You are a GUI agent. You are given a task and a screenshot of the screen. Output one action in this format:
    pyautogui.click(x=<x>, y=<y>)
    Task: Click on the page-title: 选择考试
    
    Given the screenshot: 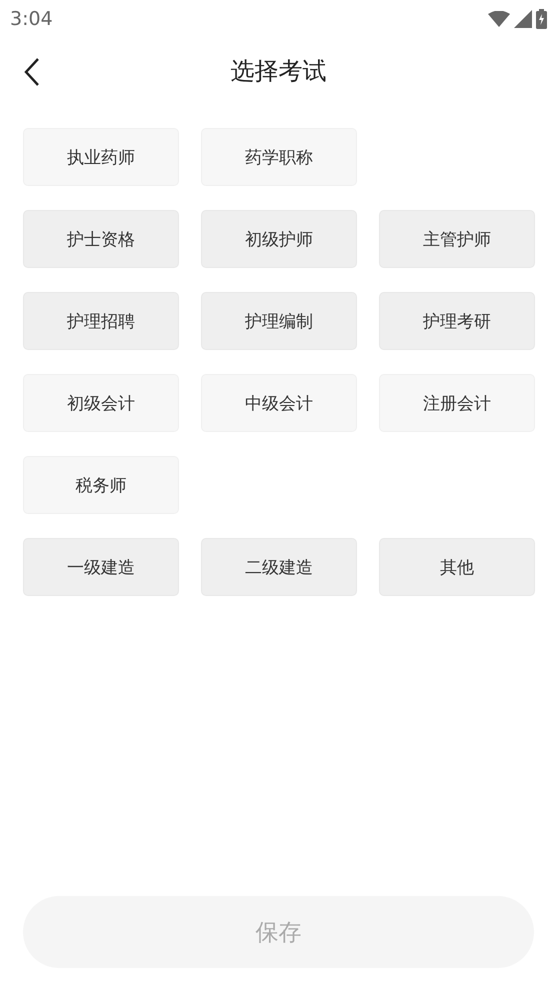 What is the action you would take?
    pyautogui.click(x=278, y=71)
    